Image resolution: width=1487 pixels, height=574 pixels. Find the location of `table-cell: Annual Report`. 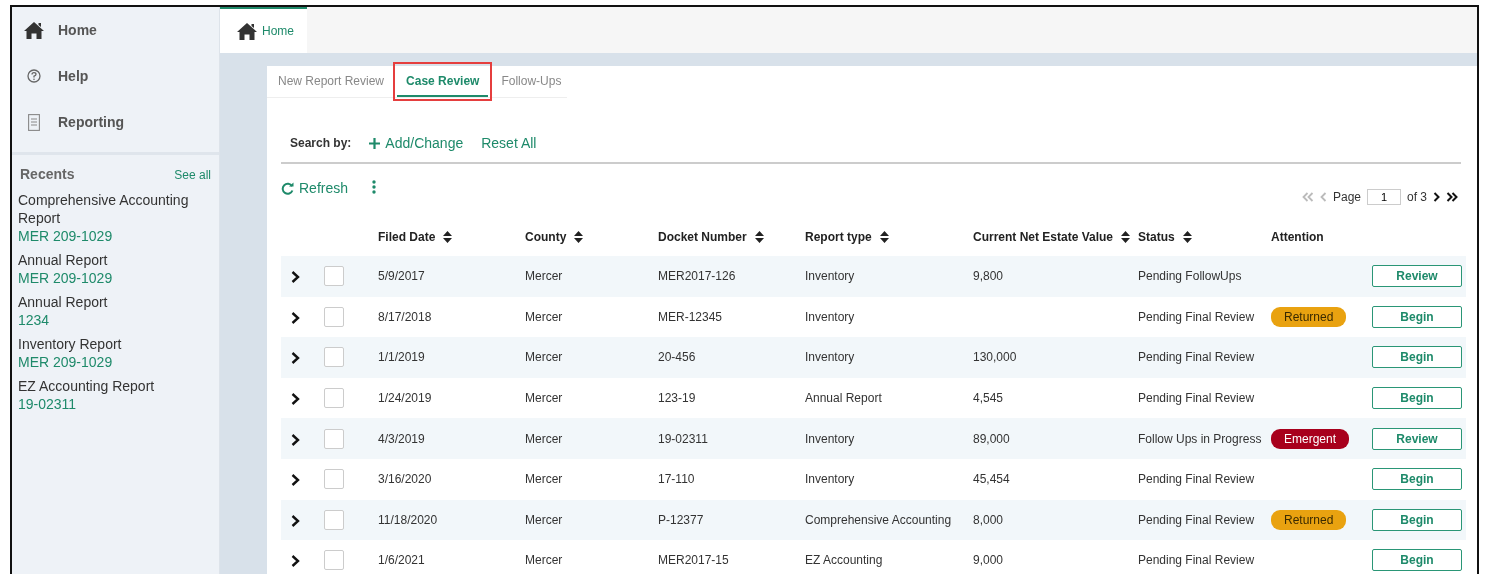

table-cell: Annual Report is located at coordinates (843, 398).